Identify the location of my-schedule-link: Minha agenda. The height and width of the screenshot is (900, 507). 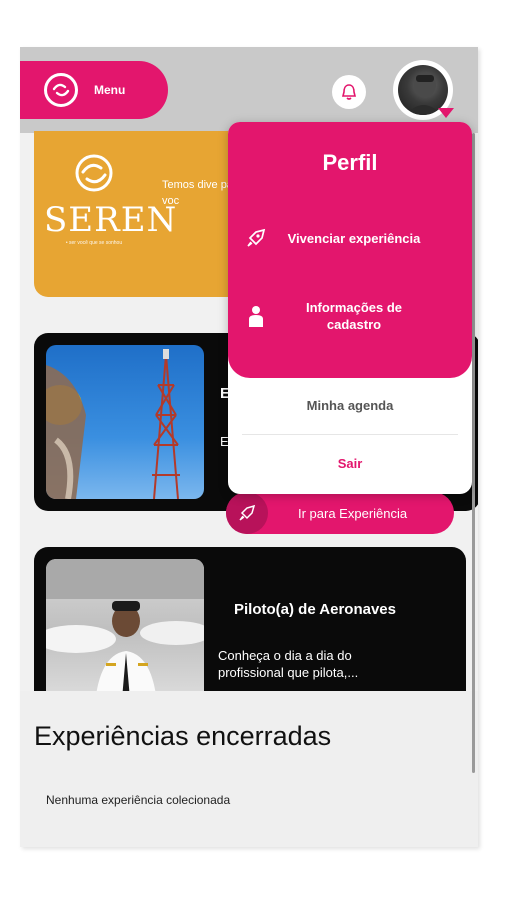
(350, 405).